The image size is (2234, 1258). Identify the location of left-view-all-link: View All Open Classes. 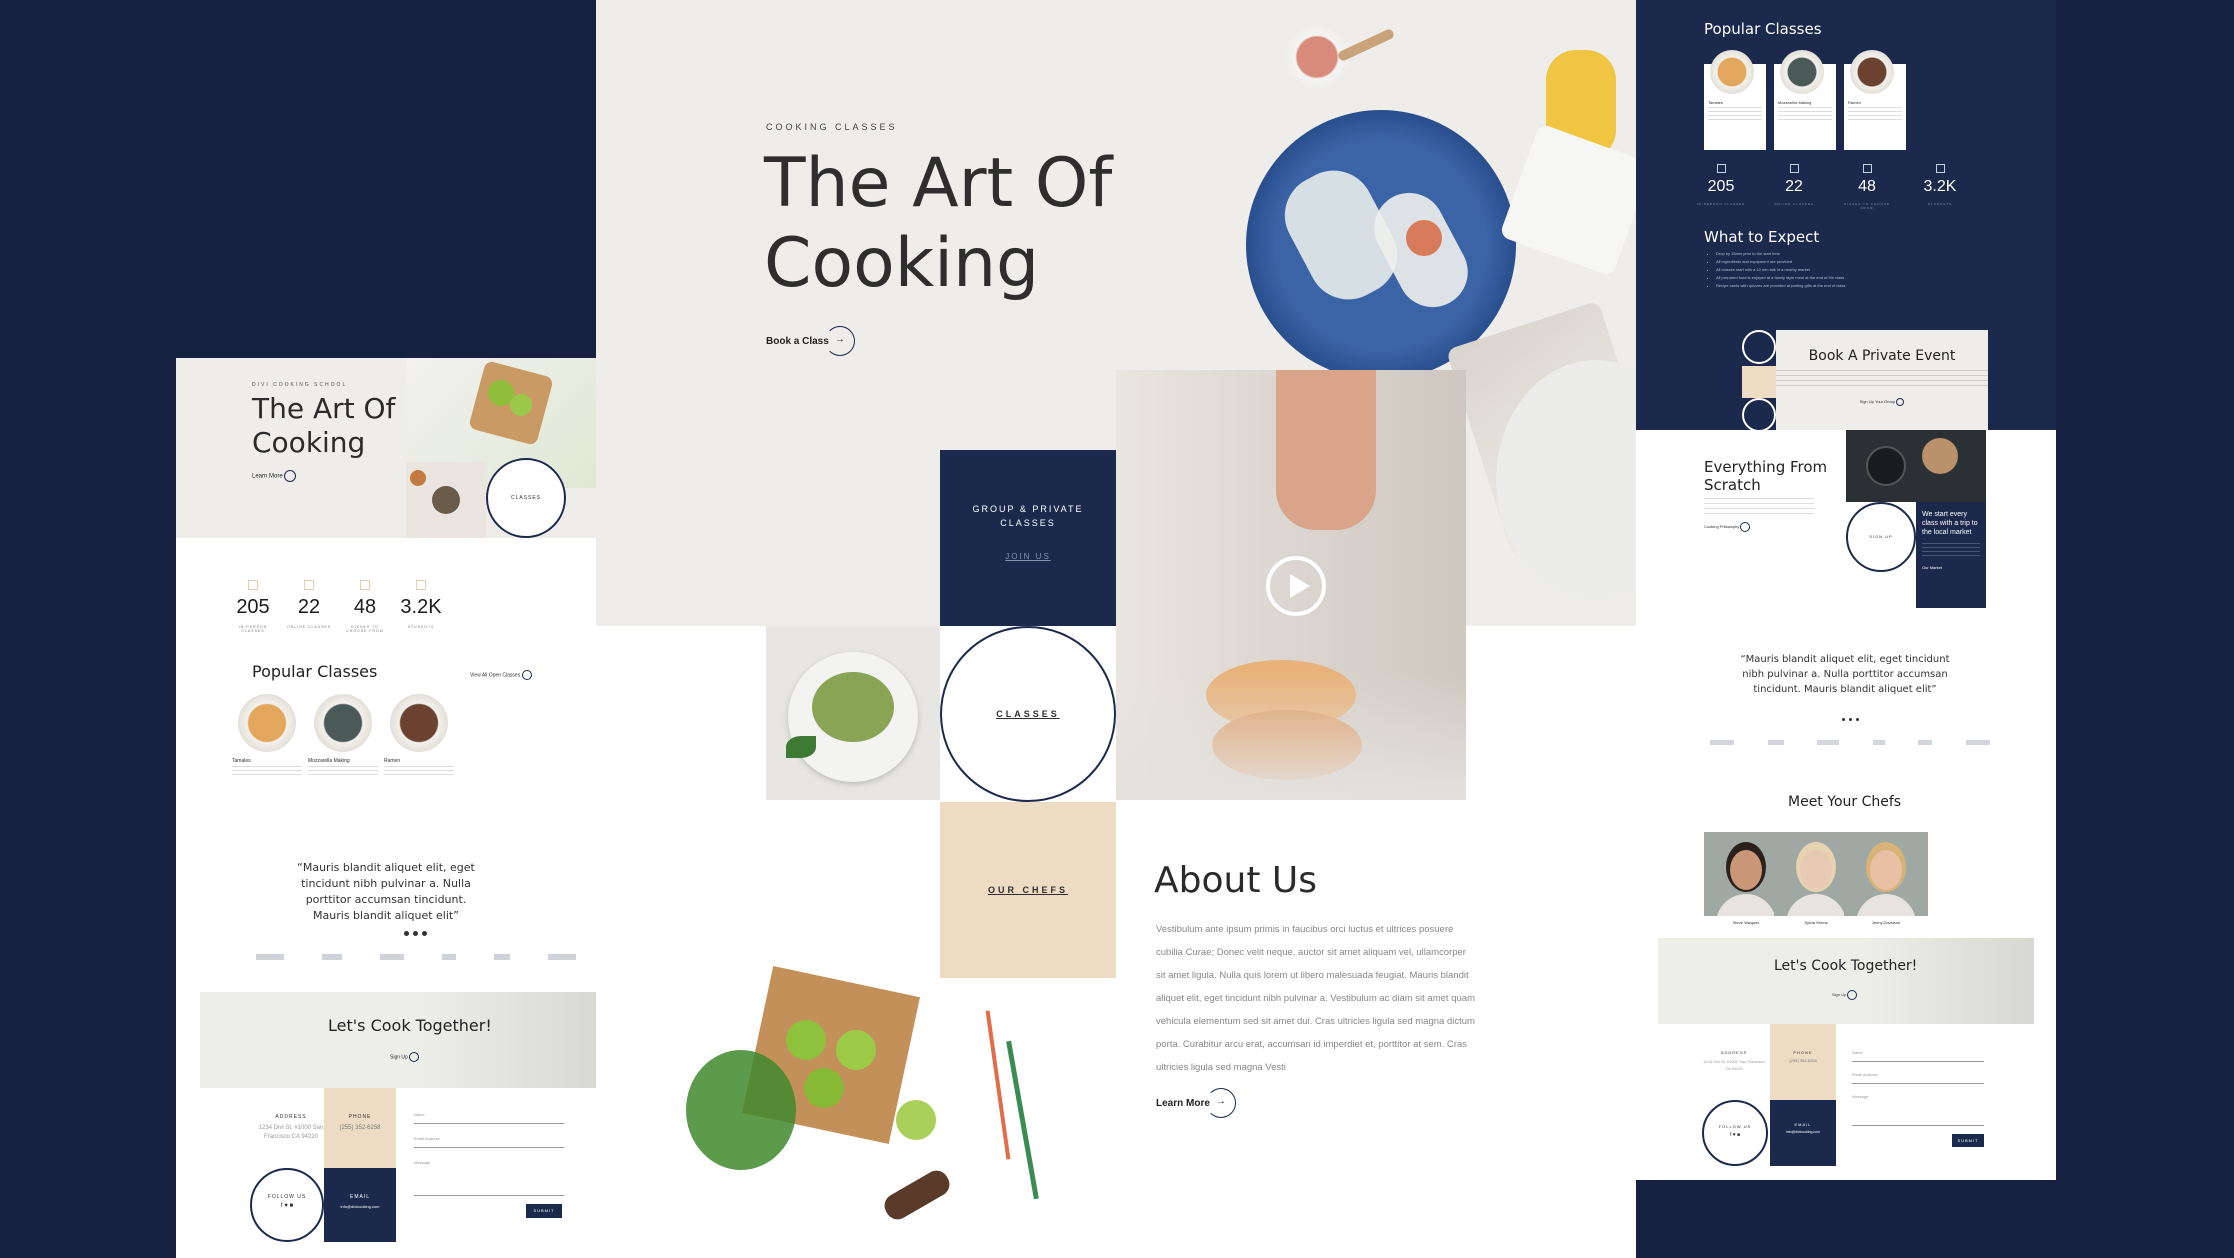
(501, 675).